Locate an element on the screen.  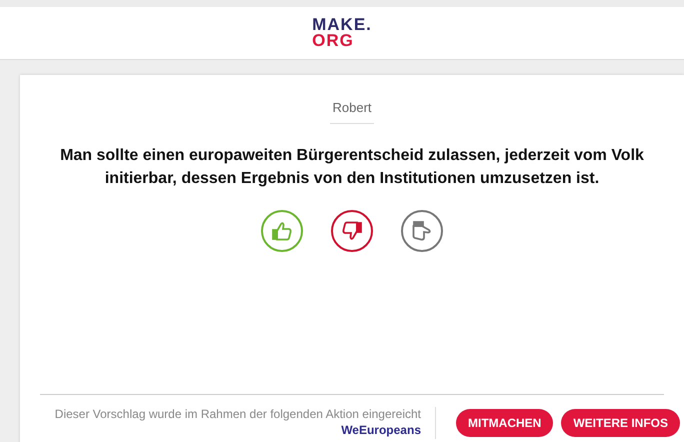
thumb-sideways-icon is located at coordinates (422, 231).